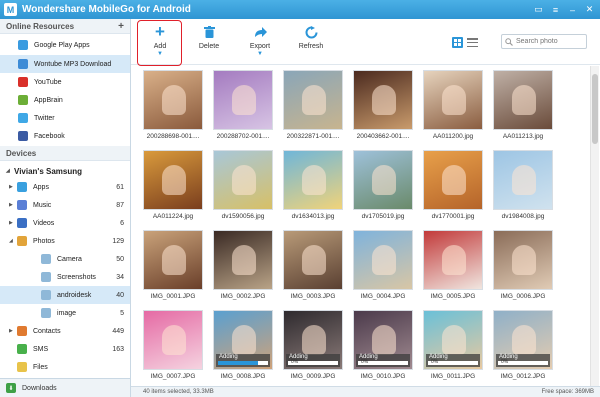  I want to click on photo-thumbnail: Adding 0% IMG_0009.JPG, so click(313, 345).